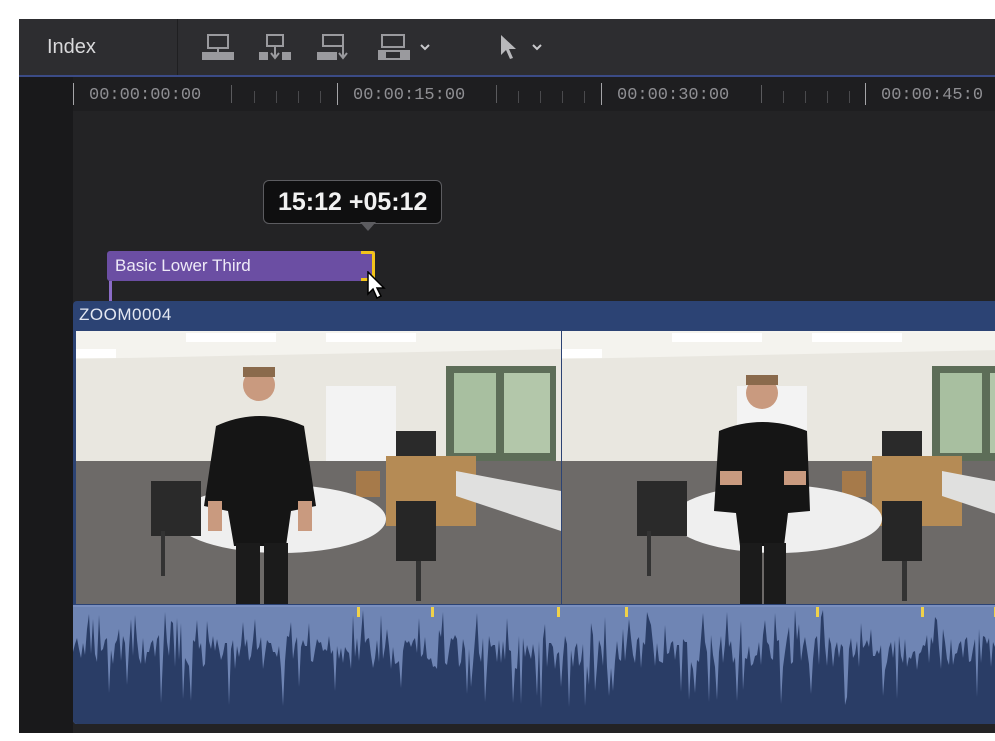 The width and height of the screenshot is (995, 741). I want to click on index-button: Index, so click(71, 47).